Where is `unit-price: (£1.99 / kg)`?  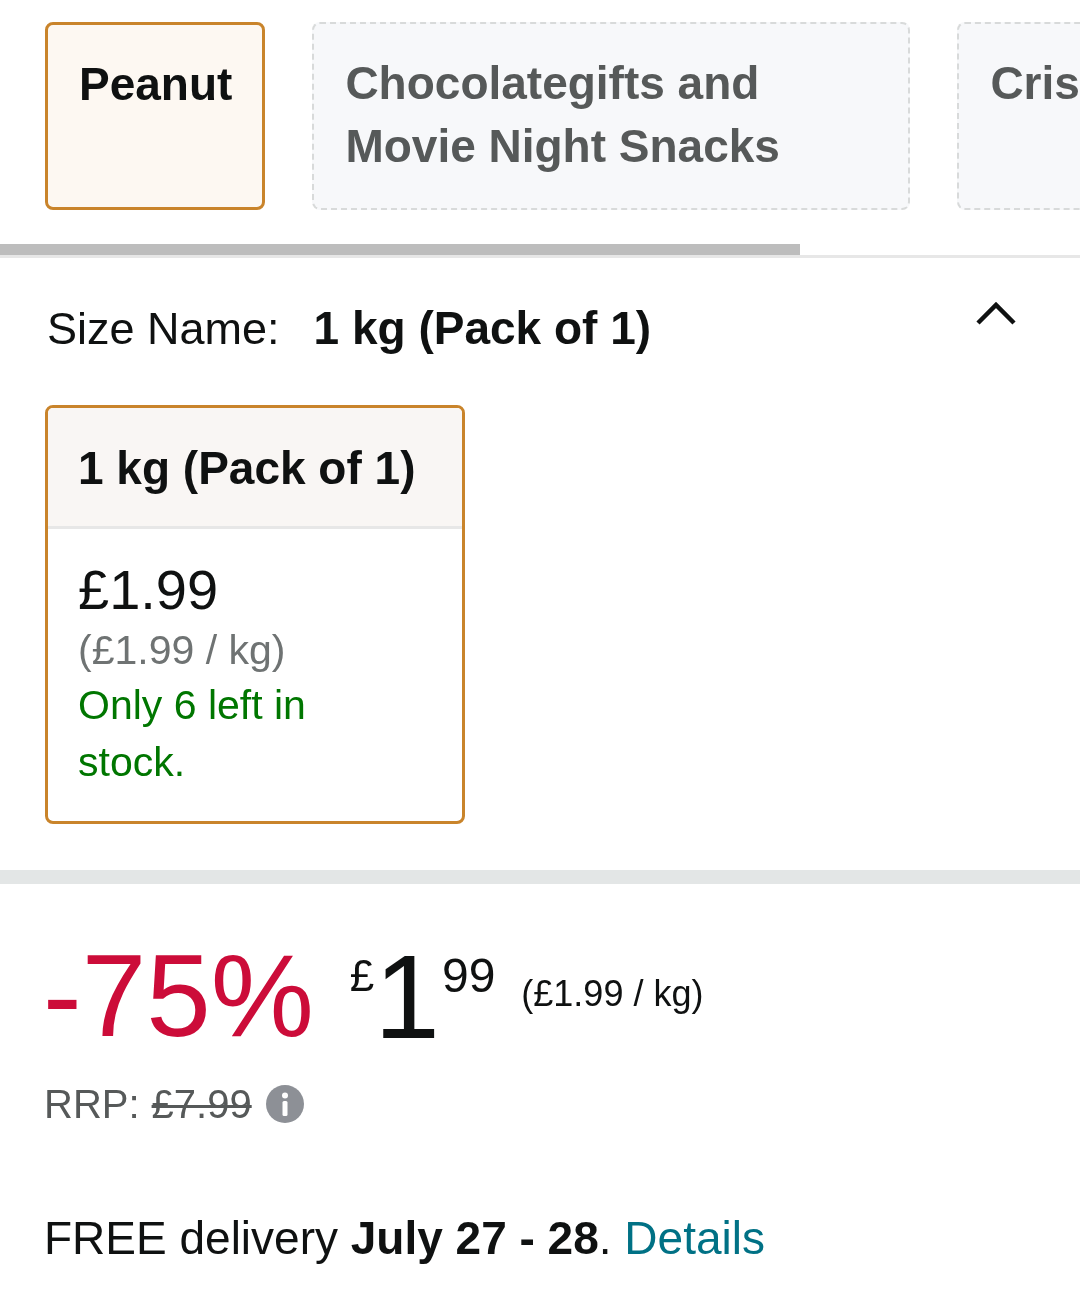
unit-price: (£1.99 / kg) is located at coordinates (612, 994).